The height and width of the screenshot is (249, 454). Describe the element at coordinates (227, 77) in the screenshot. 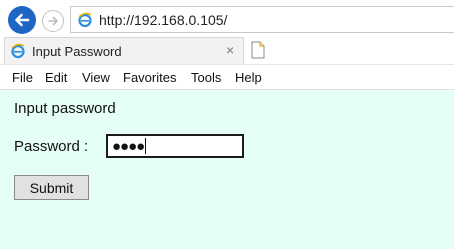

I see `menu-bar: File Edit View Favorites Tools Help` at that location.